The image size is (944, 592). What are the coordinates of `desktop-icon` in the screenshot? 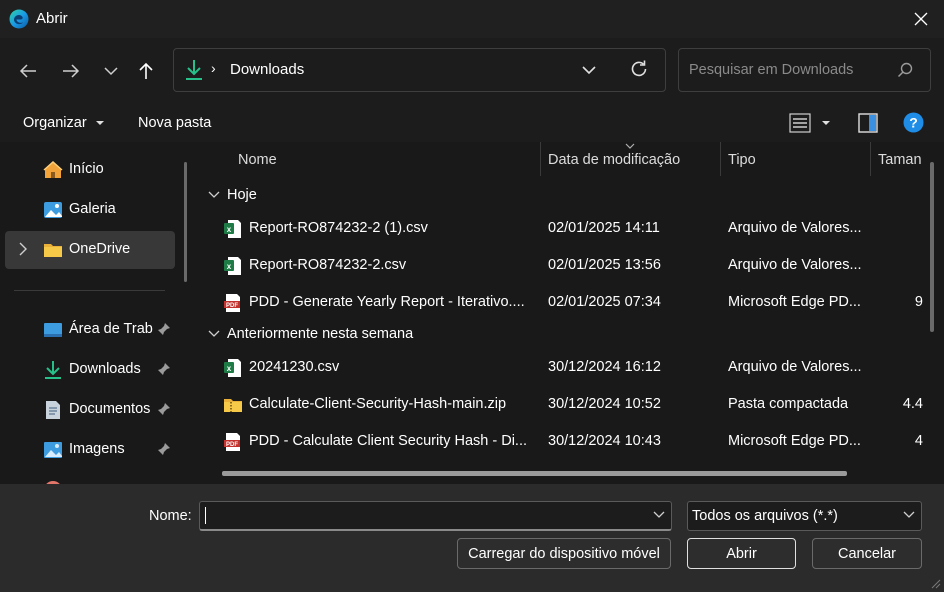 It's located at (53, 330).